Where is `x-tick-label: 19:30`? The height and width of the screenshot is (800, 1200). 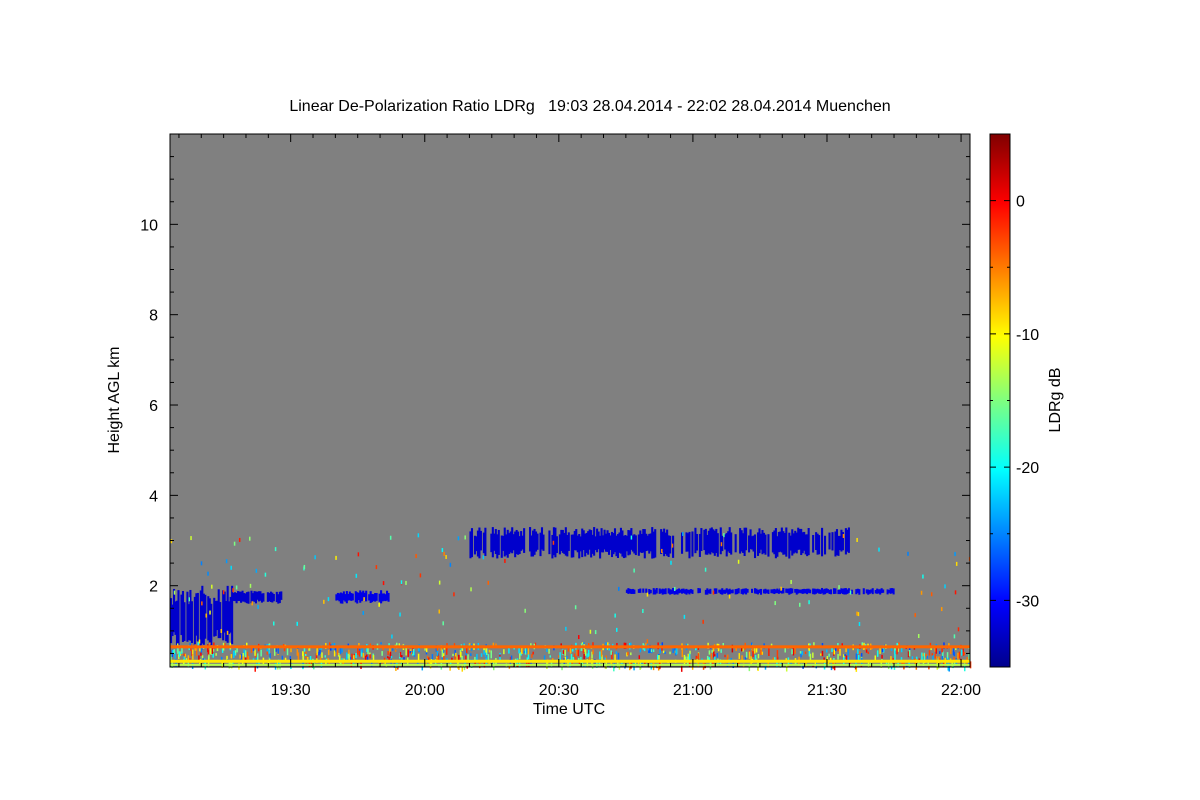
x-tick-label: 19:30 is located at coordinates (291, 690).